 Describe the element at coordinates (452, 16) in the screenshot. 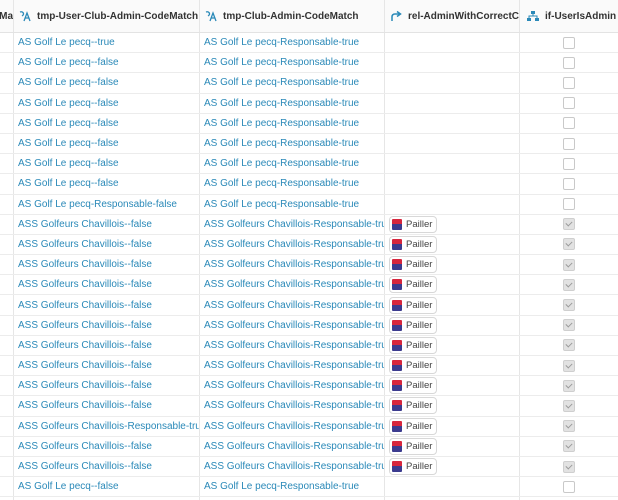

I see `column-header-rel-admin: rel-AdminWithCorrectCode` at that location.